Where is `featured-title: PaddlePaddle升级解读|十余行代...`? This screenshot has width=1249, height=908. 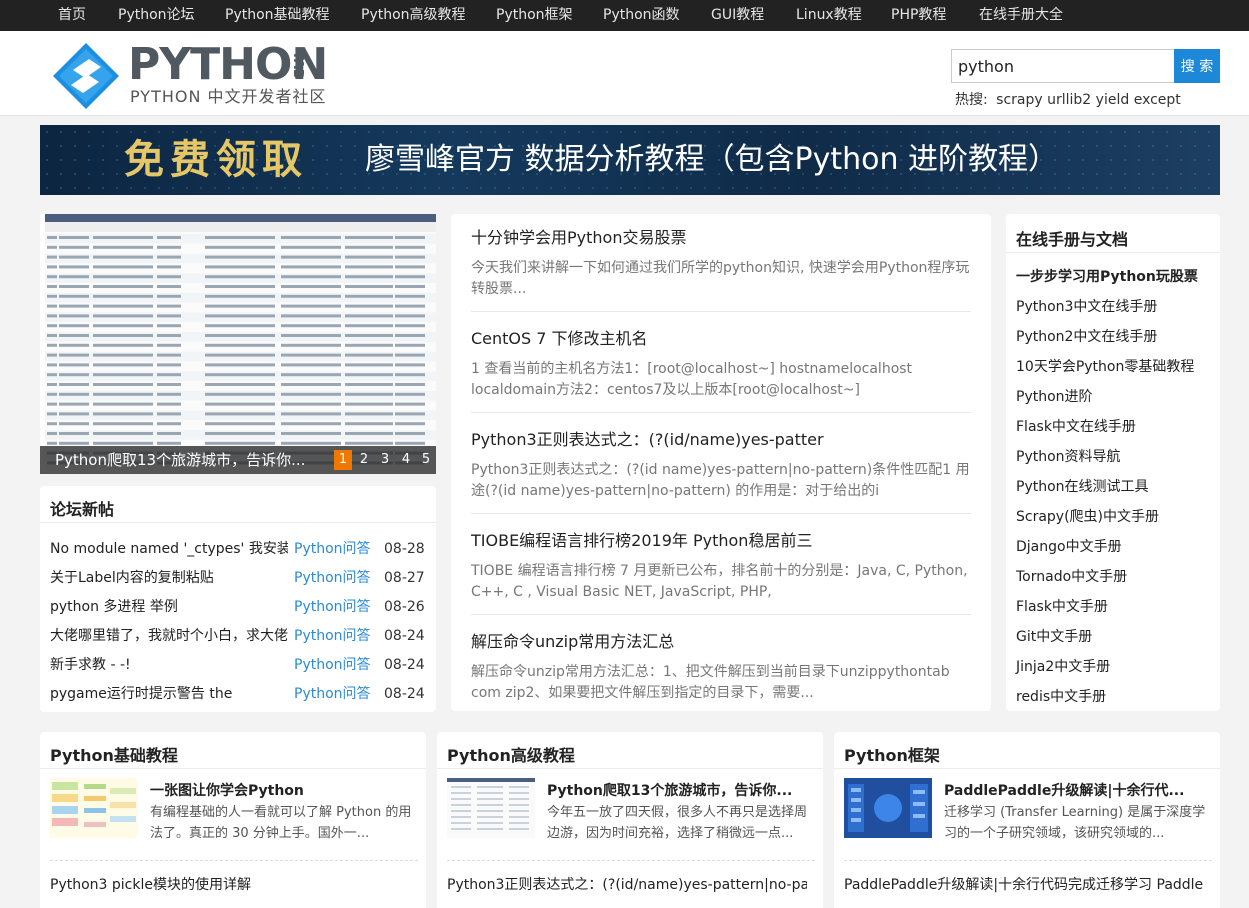
featured-title: PaddlePaddle升级解读|十余行代... is located at coordinates (1074, 790).